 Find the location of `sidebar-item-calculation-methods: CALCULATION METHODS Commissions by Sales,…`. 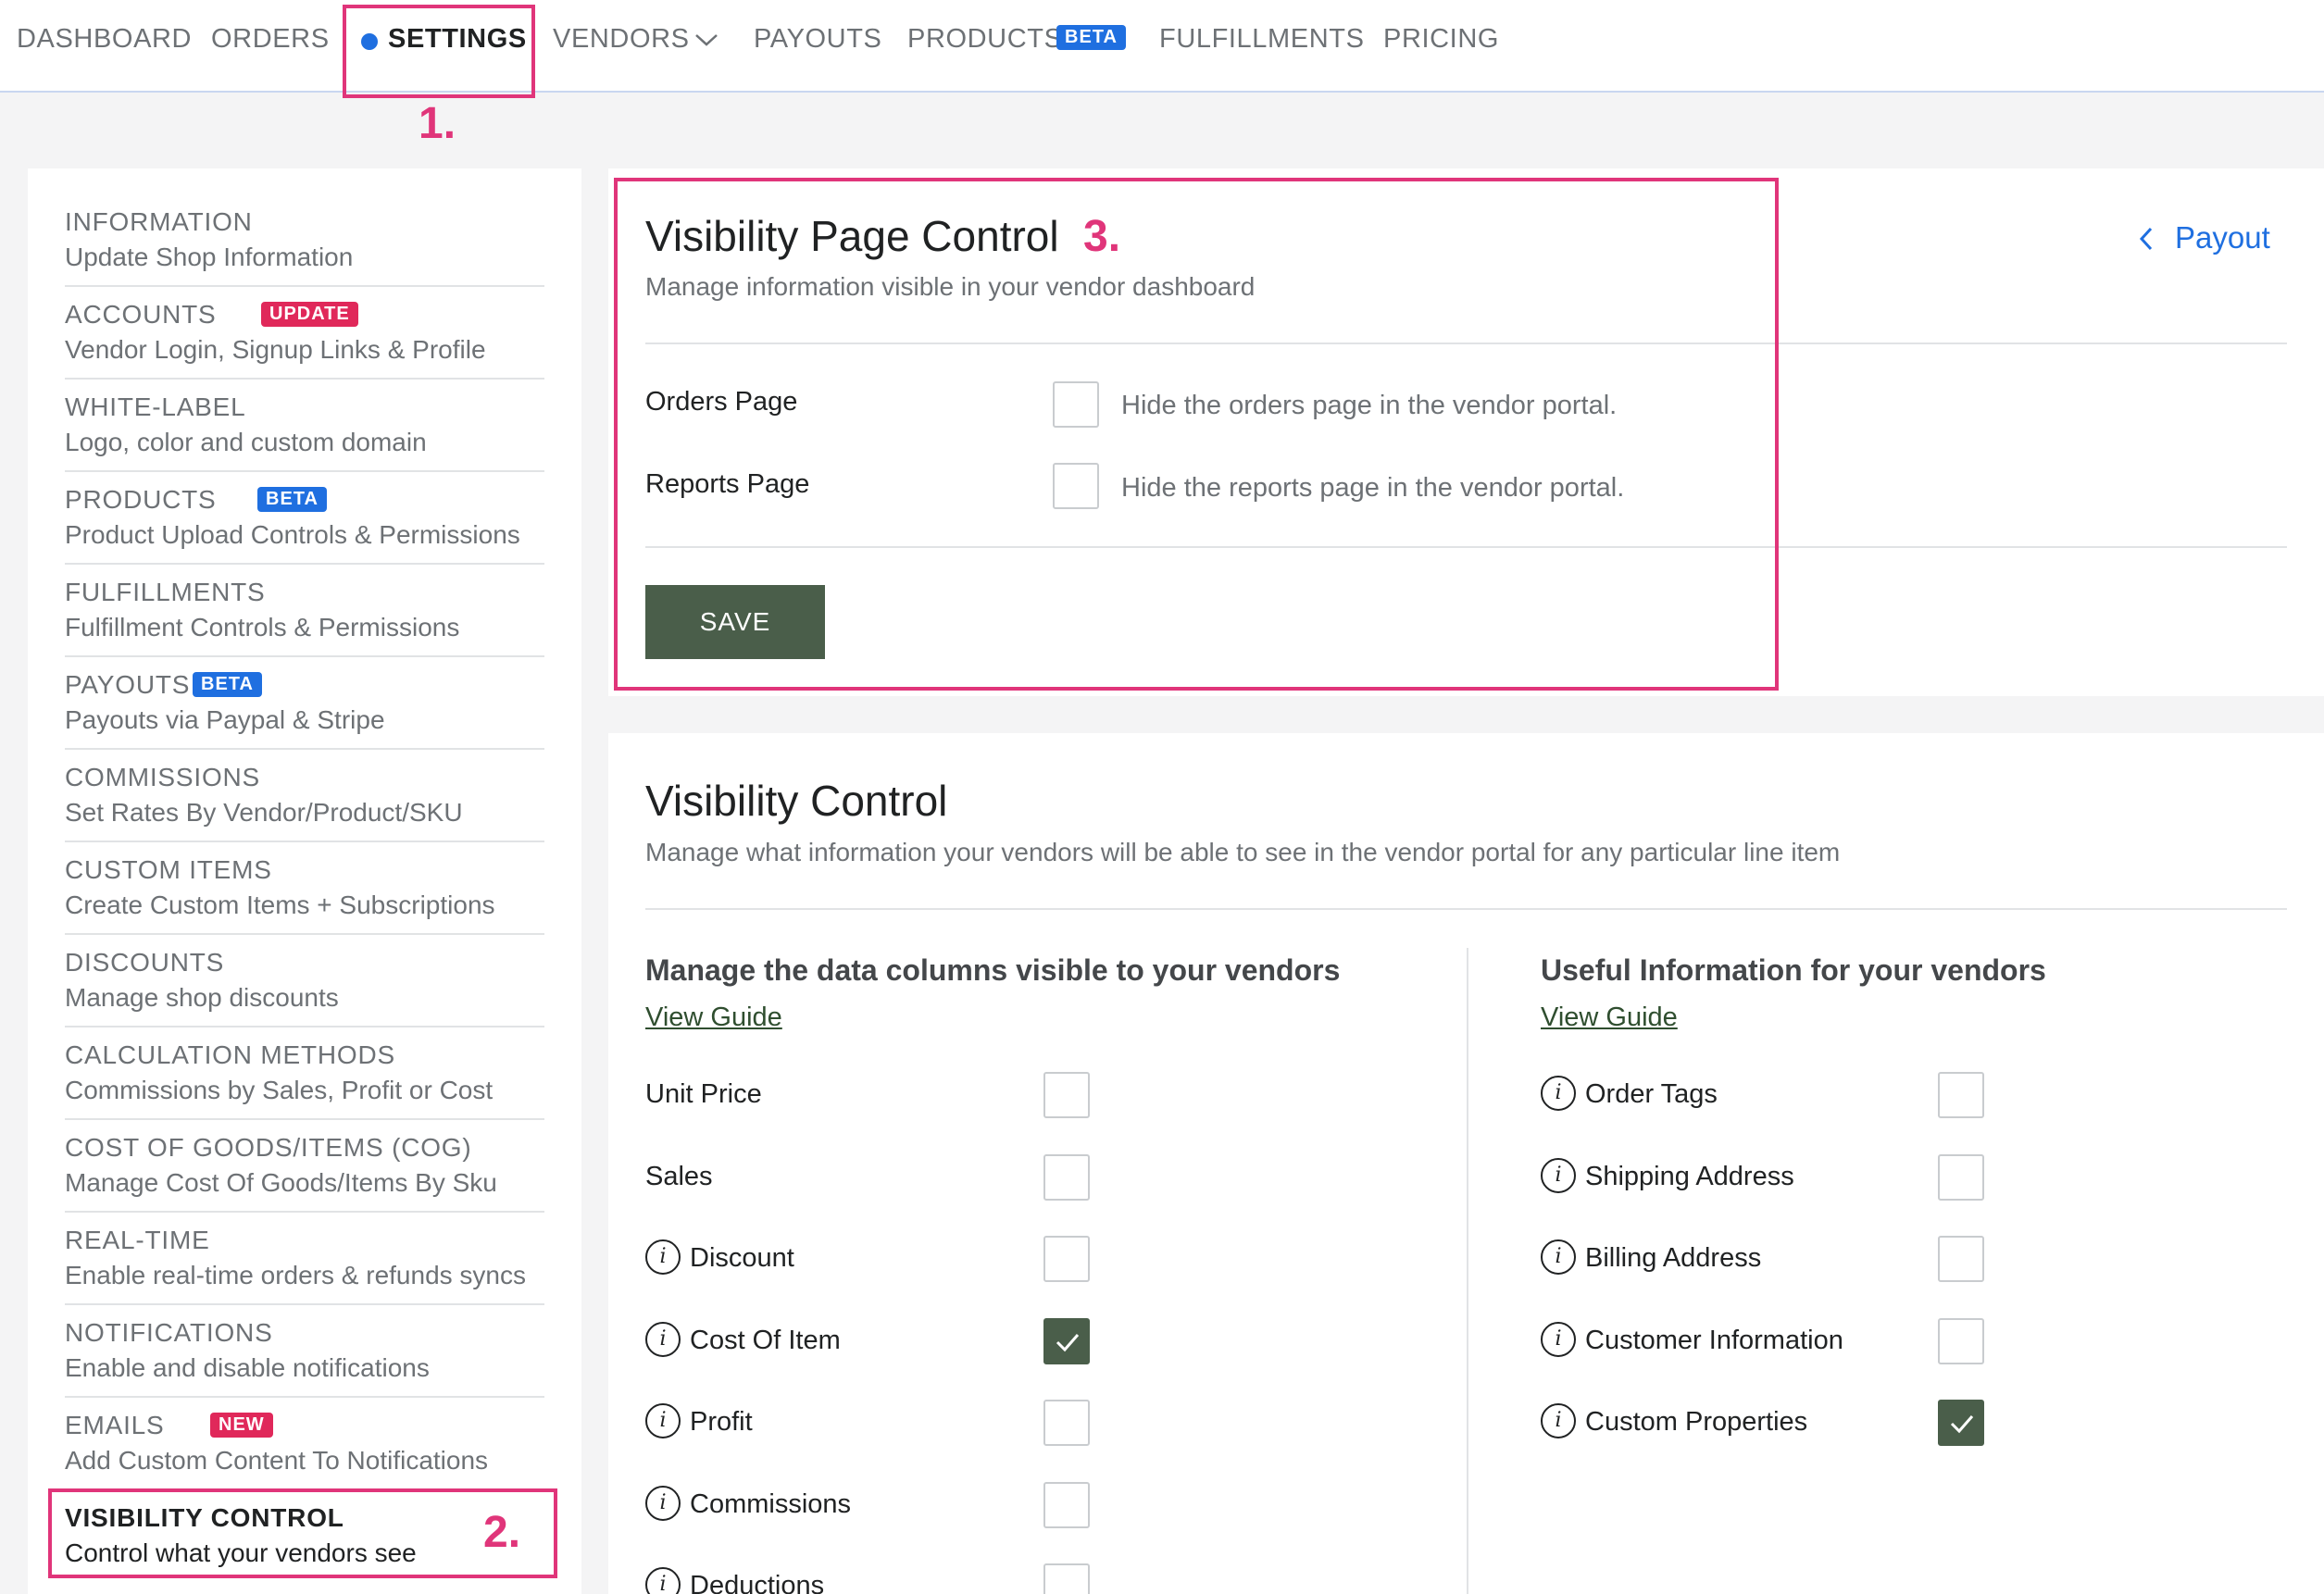

sidebar-item-calculation-methods: CALCULATION METHODS Commissions by Sales,… is located at coordinates (304, 1061).